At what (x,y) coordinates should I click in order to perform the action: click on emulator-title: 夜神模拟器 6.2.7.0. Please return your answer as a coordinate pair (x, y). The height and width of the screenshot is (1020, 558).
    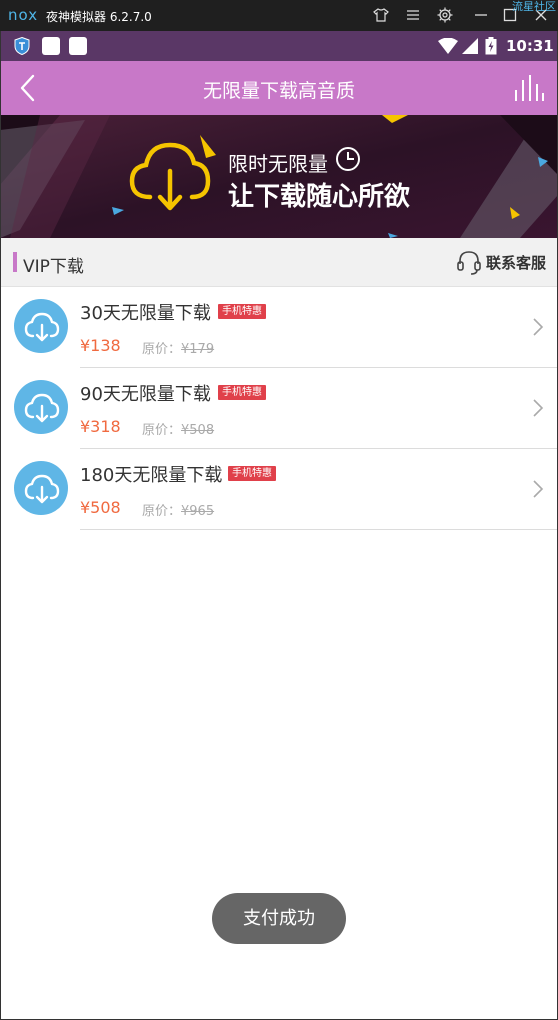
    Looking at the image, I should click on (99, 17).